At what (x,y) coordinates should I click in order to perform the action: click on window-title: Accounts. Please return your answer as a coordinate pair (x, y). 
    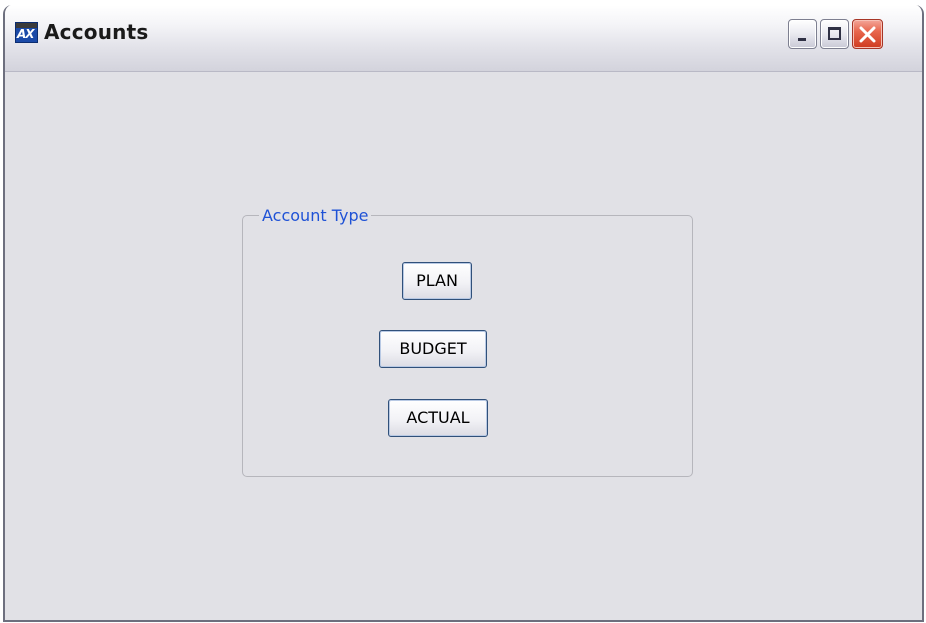
    Looking at the image, I should click on (96, 32).